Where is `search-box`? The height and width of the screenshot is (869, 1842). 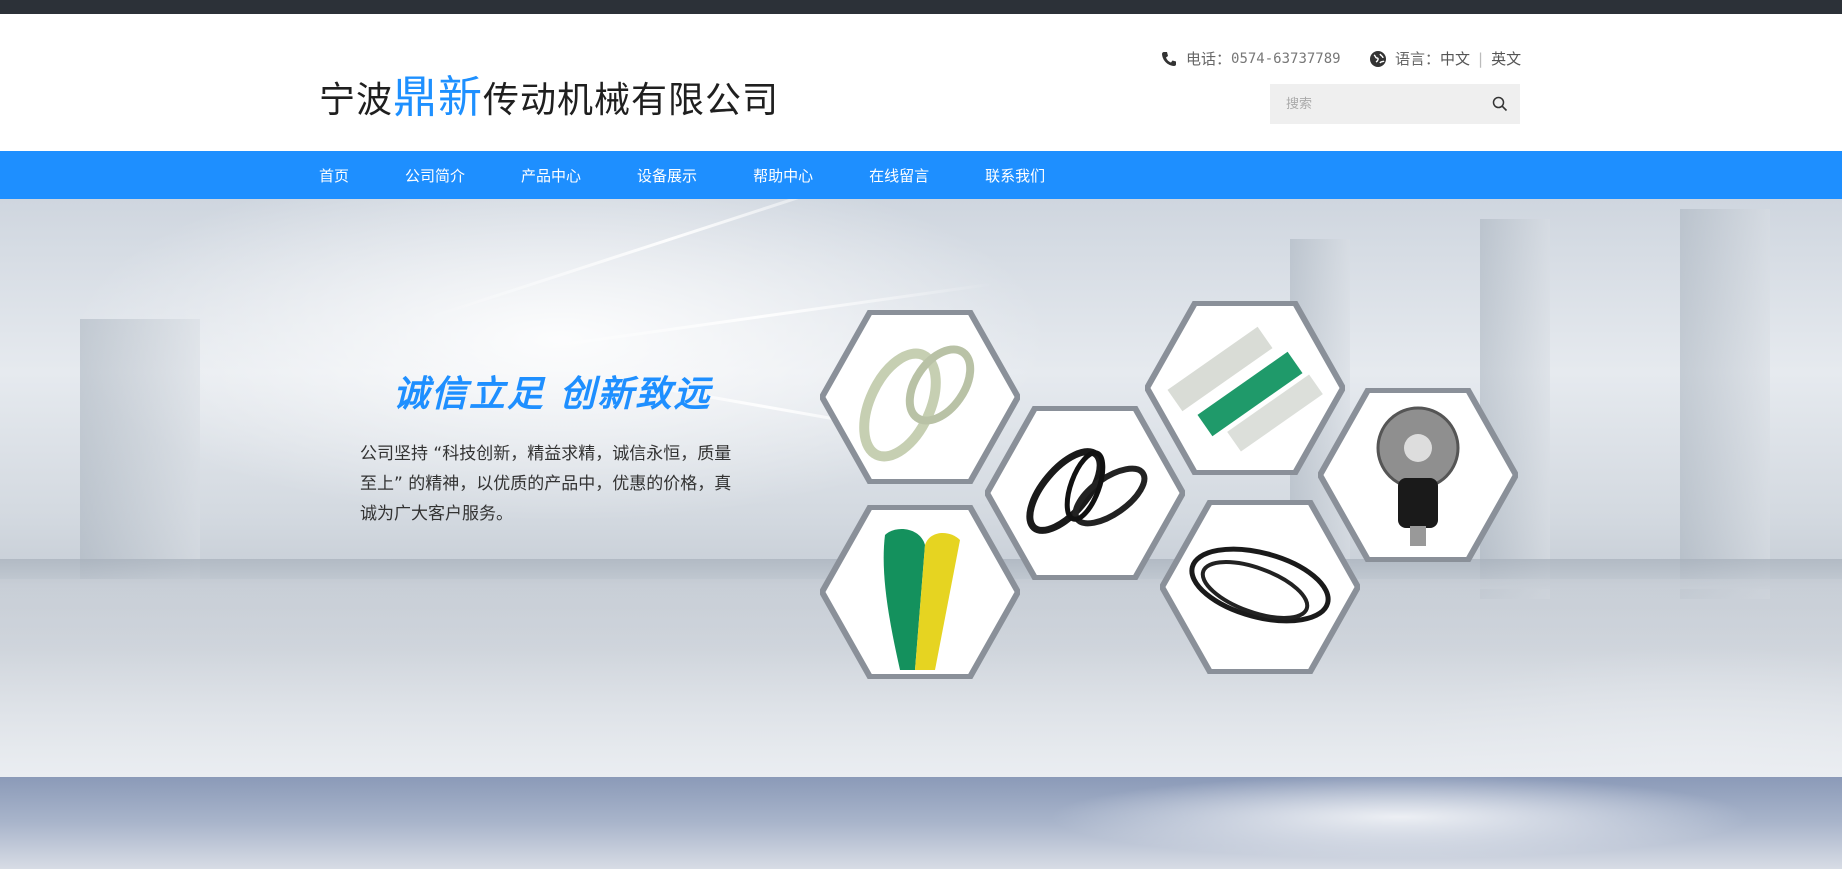 search-box is located at coordinates (1395, 104).